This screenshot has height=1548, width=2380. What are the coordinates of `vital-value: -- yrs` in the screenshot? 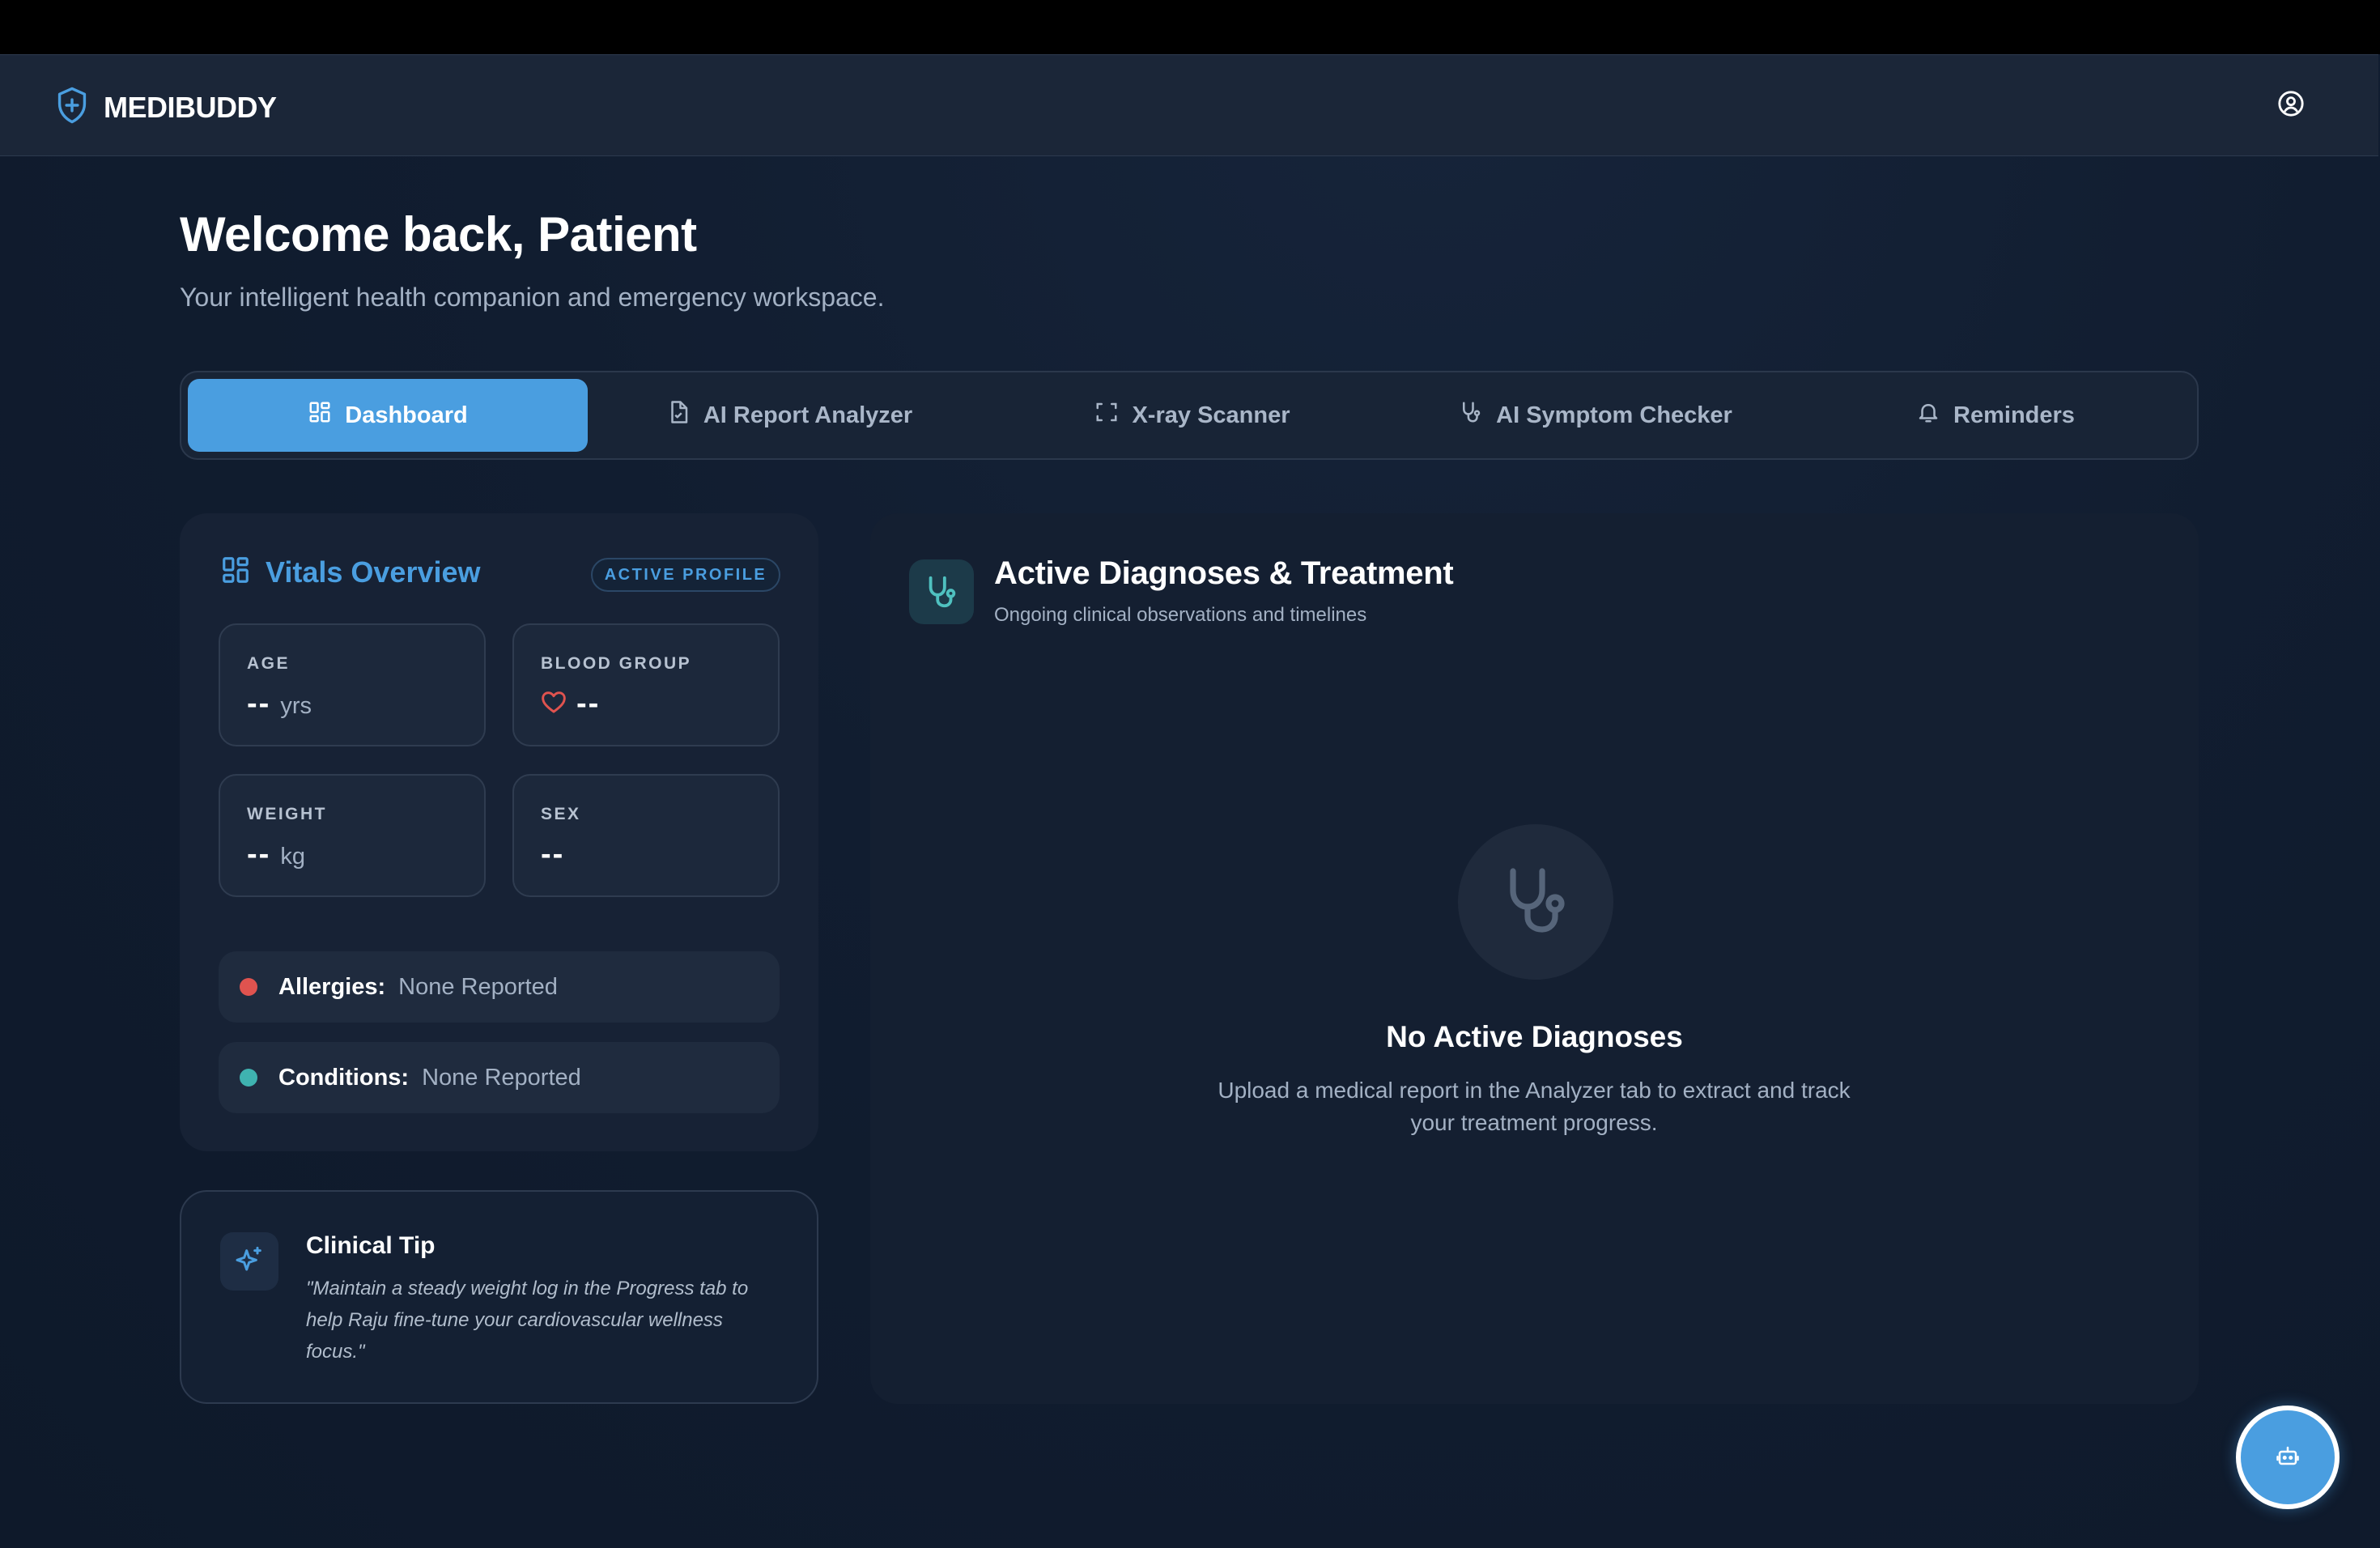 It's located at (279, 704).